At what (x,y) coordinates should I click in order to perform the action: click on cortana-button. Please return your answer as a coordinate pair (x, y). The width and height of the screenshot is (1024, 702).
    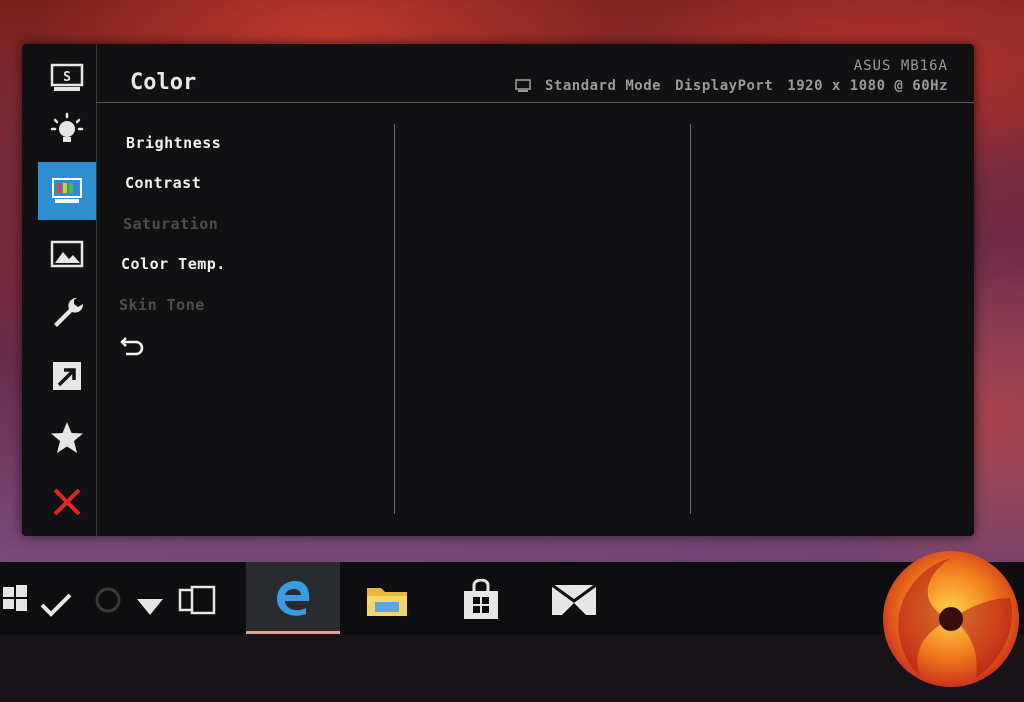
    Looking at the image, I should click on (108, 600).